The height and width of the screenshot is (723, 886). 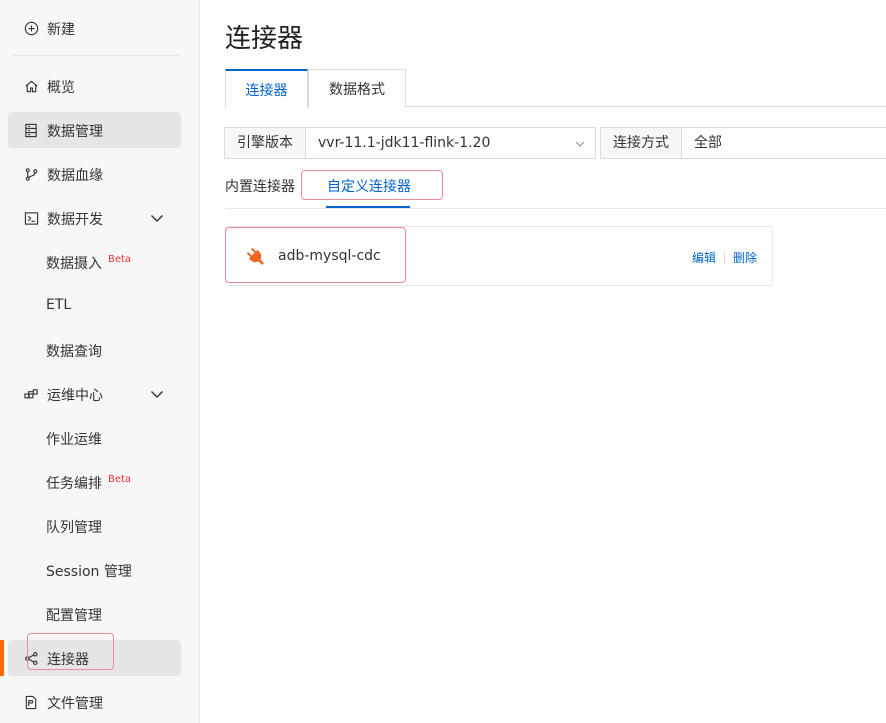 I want to click on sidebar-item-label: 数据管理, so click(x=75, y=132).